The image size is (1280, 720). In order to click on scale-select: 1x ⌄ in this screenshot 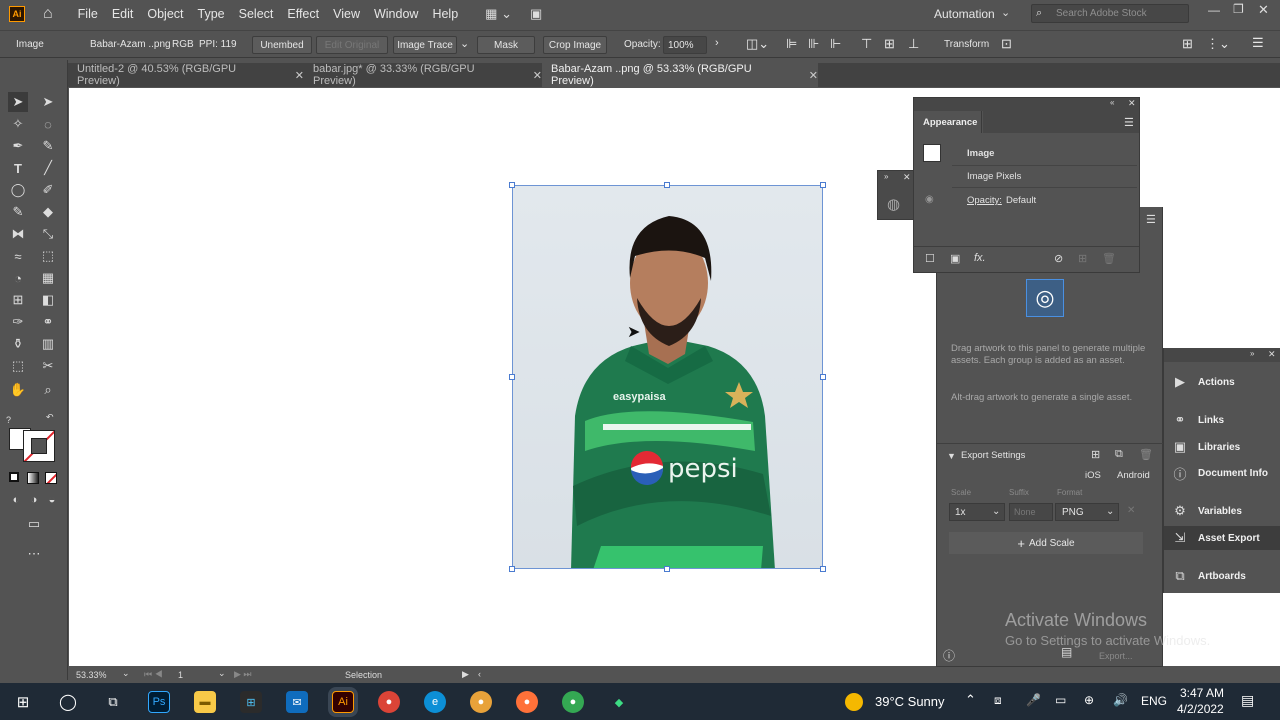, I will do `click(977, 512)`.